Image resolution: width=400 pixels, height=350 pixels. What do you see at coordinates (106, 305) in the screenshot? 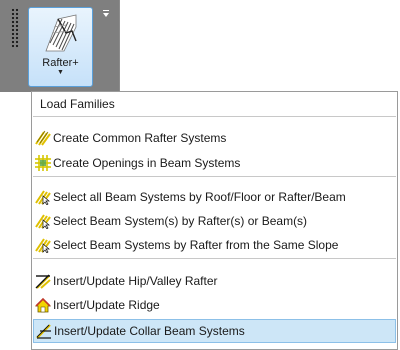
I see `menu-item-label: Insert/Update Ridge` at bounding box center [106, 305].